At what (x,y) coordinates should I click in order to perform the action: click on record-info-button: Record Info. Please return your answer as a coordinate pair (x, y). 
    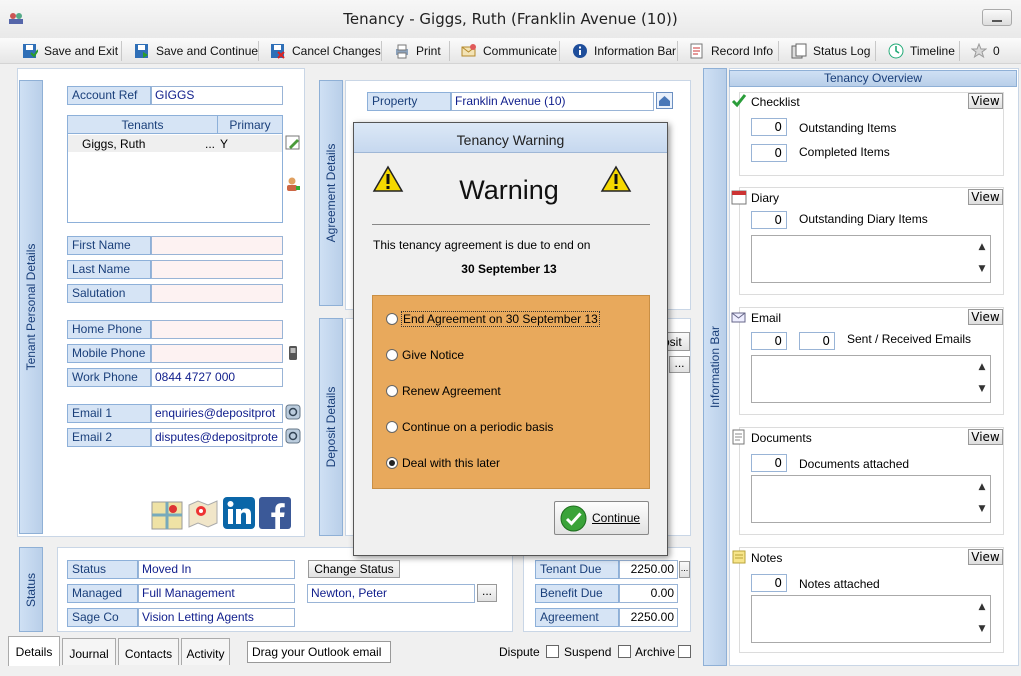
    Looking at the image, I should click on (731, 51).